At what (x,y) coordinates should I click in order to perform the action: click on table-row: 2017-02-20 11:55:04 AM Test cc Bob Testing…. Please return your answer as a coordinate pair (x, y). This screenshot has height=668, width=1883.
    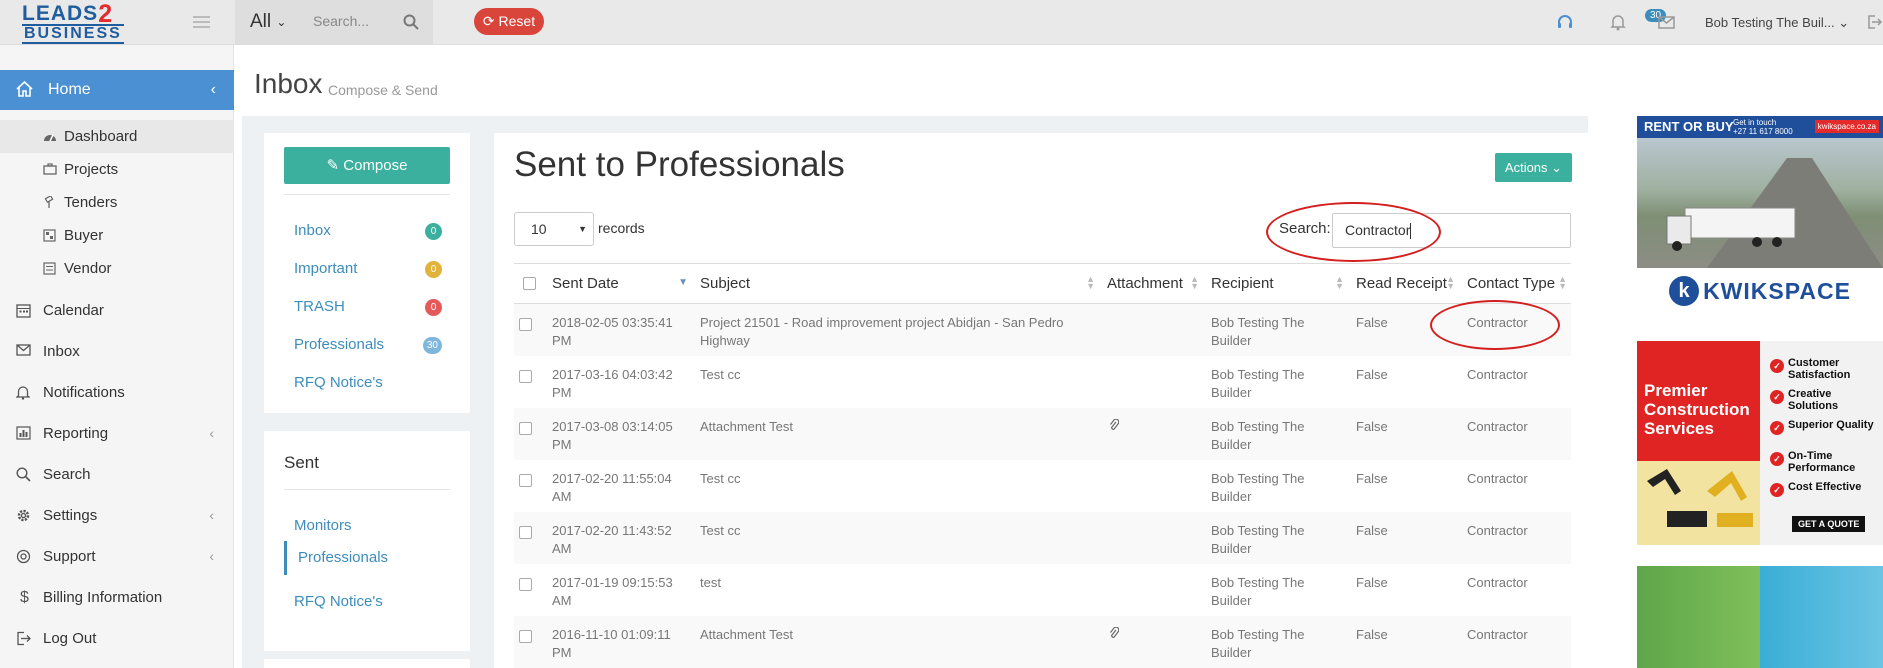
    Looking at the image, I should click on (1042, 486).